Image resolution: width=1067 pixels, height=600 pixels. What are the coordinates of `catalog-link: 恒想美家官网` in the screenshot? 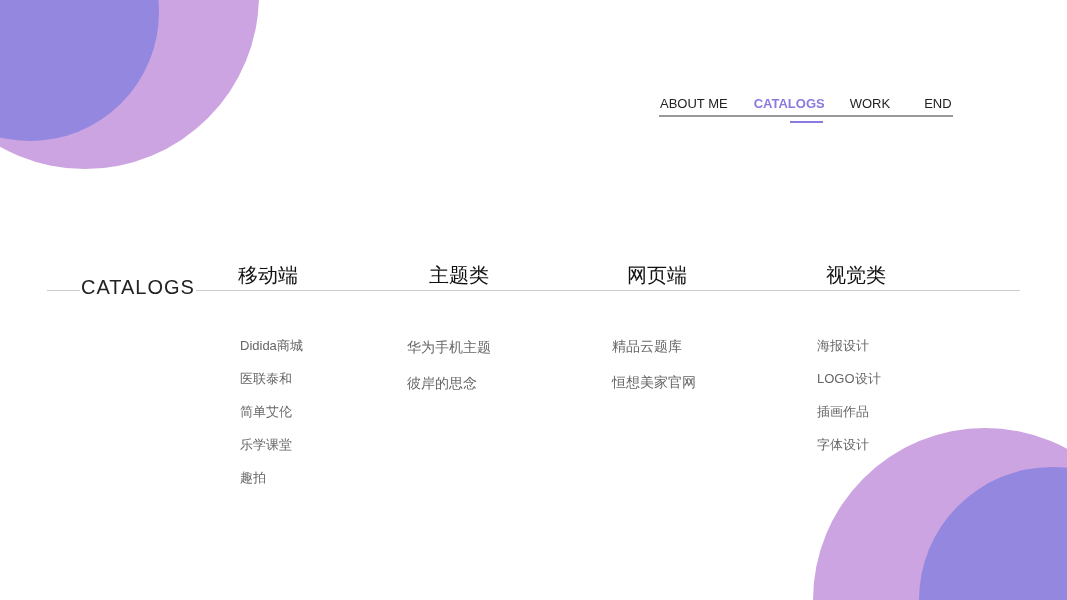 It's located at (654, 382).